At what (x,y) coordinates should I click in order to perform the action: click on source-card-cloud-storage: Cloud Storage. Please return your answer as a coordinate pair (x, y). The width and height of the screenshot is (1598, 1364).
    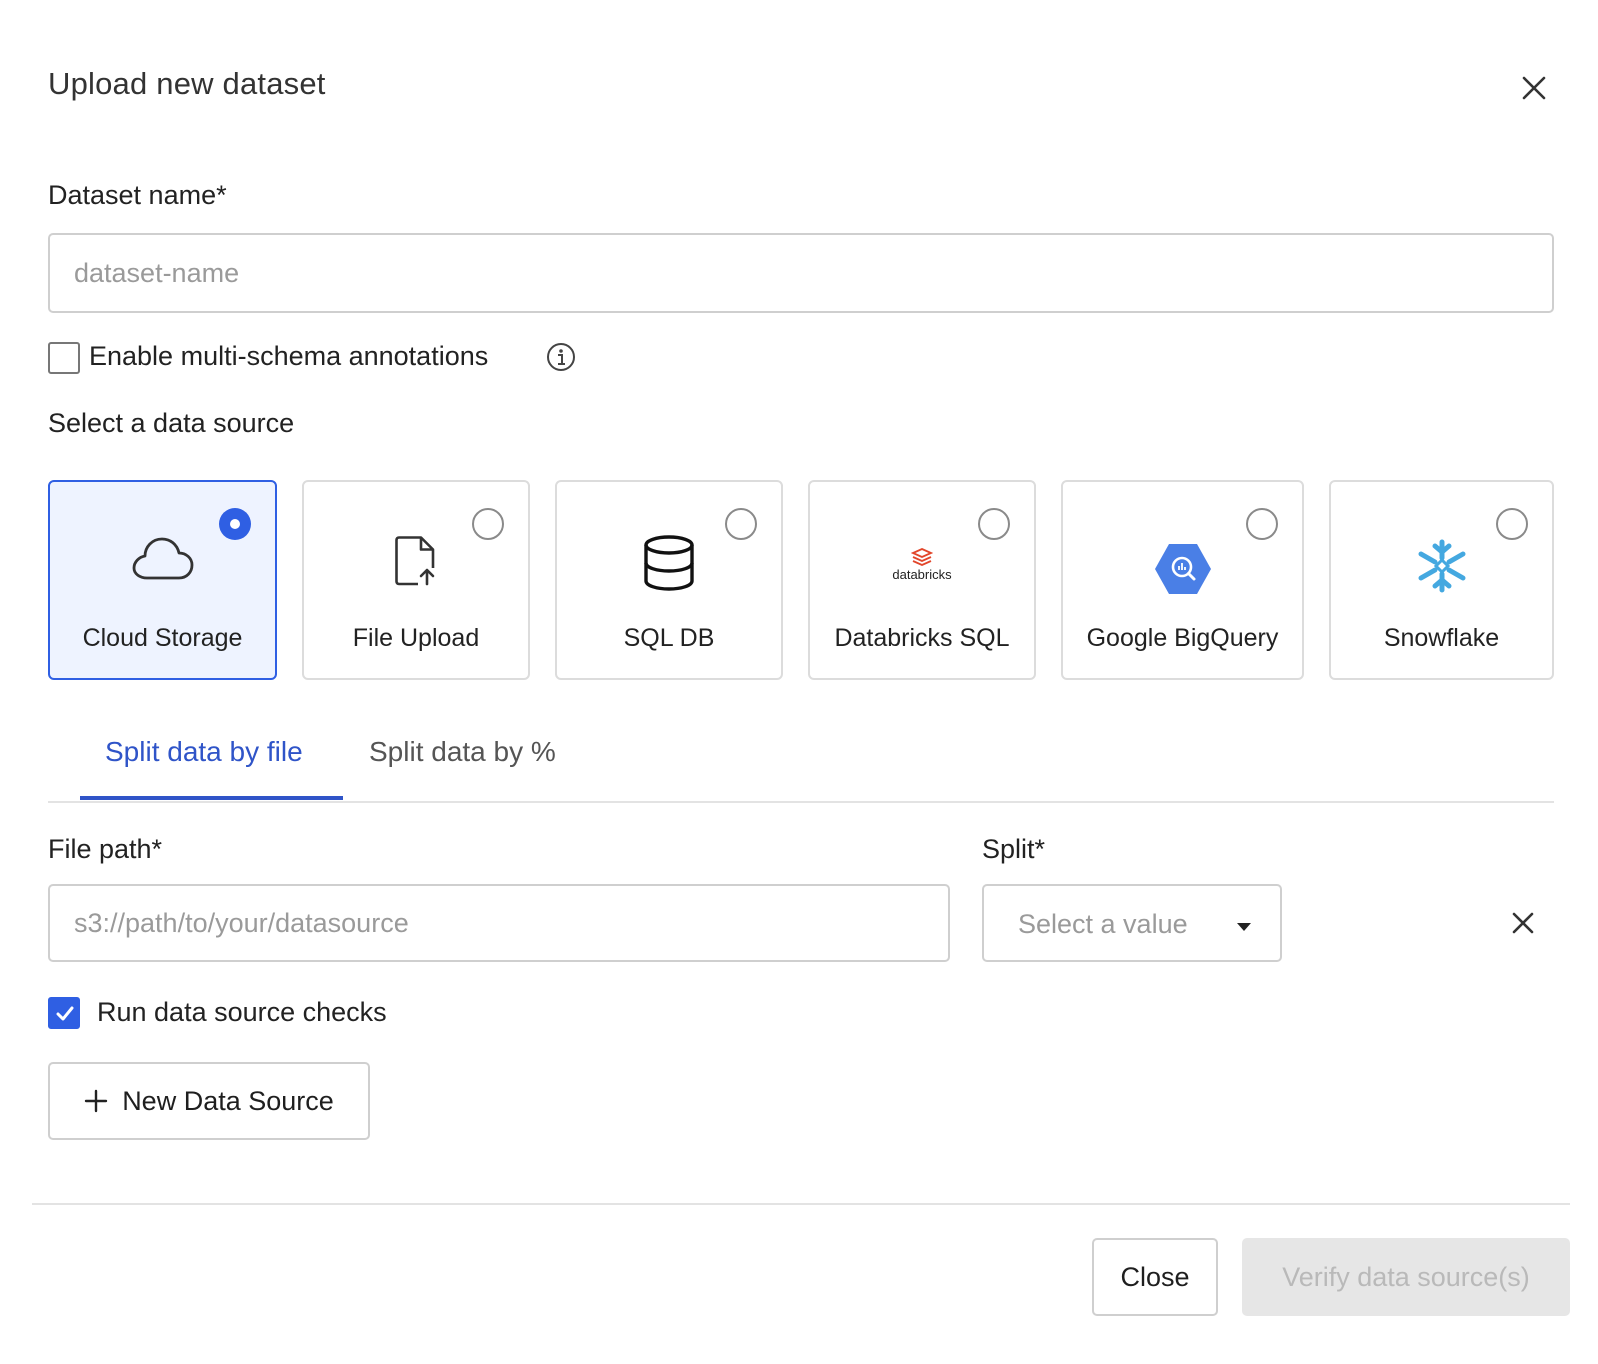
    Looking at the image, I should click on (162, 580).